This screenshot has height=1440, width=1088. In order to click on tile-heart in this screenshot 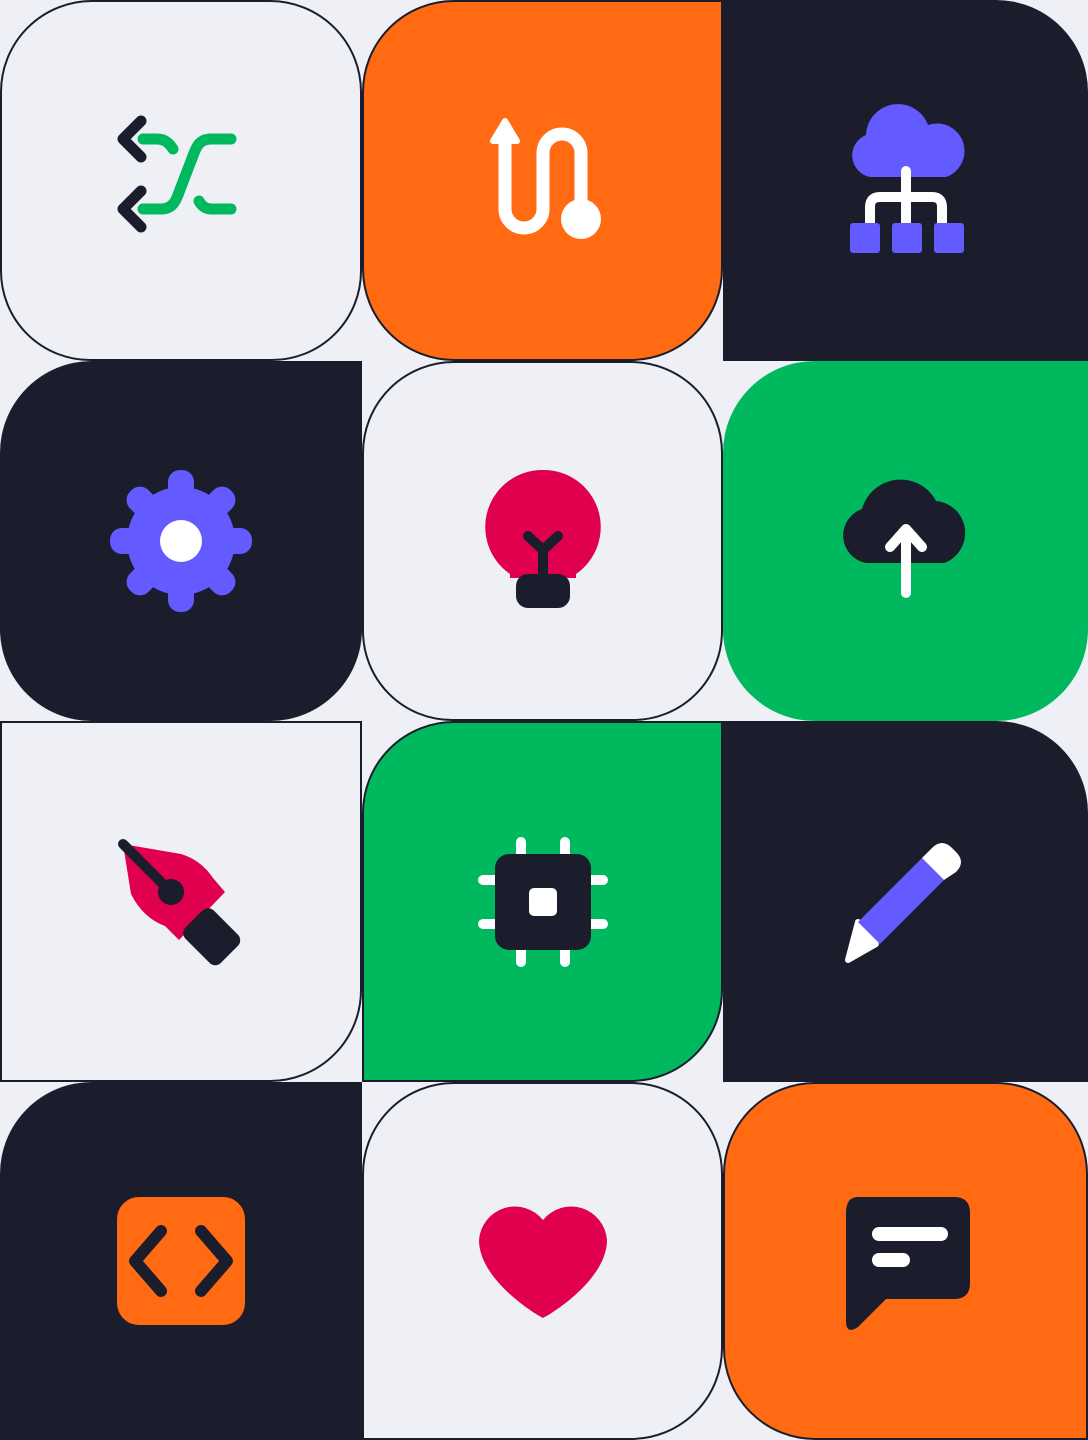, I will do `click(542, 1261)`.